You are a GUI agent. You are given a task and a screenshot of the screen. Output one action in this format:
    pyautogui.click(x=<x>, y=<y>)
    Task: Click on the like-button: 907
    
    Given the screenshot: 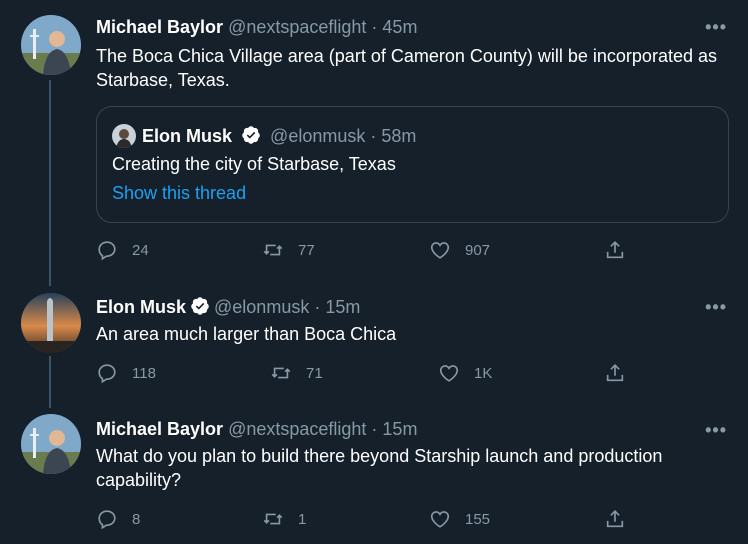 What is the action you would take?
    pyautogui.click(x=459, y=250)
    